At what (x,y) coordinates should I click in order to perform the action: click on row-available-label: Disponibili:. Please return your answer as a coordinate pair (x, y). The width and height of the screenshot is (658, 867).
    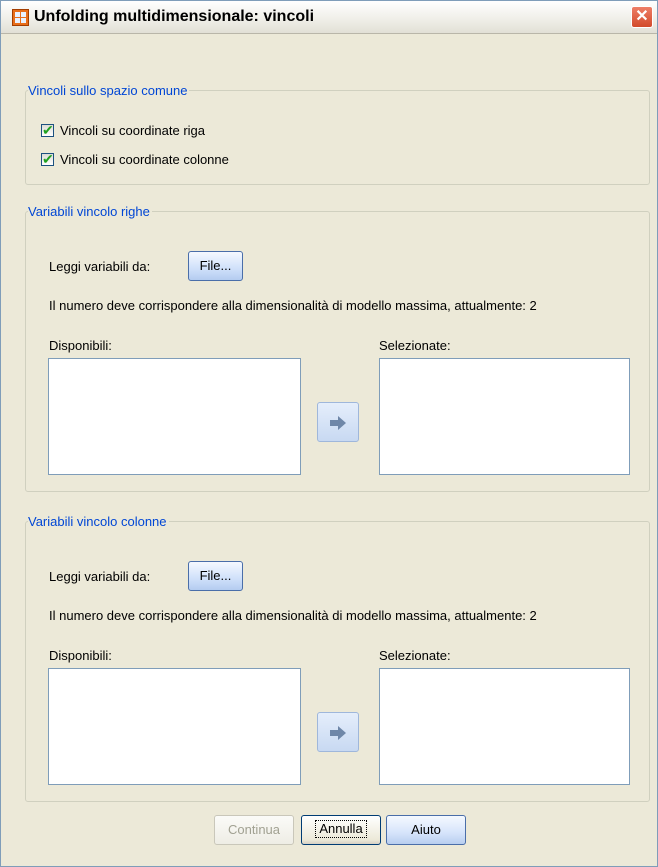
    Looking at the image, I should click on (80, 345).